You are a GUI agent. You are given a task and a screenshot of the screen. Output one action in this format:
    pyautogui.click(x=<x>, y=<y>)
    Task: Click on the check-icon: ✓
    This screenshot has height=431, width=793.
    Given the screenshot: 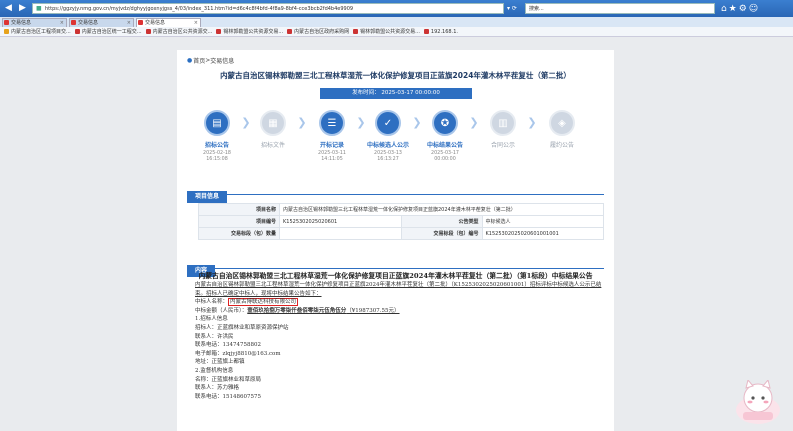 What is the action you would take?
    pyautogui.click(x=388, y=123)
    